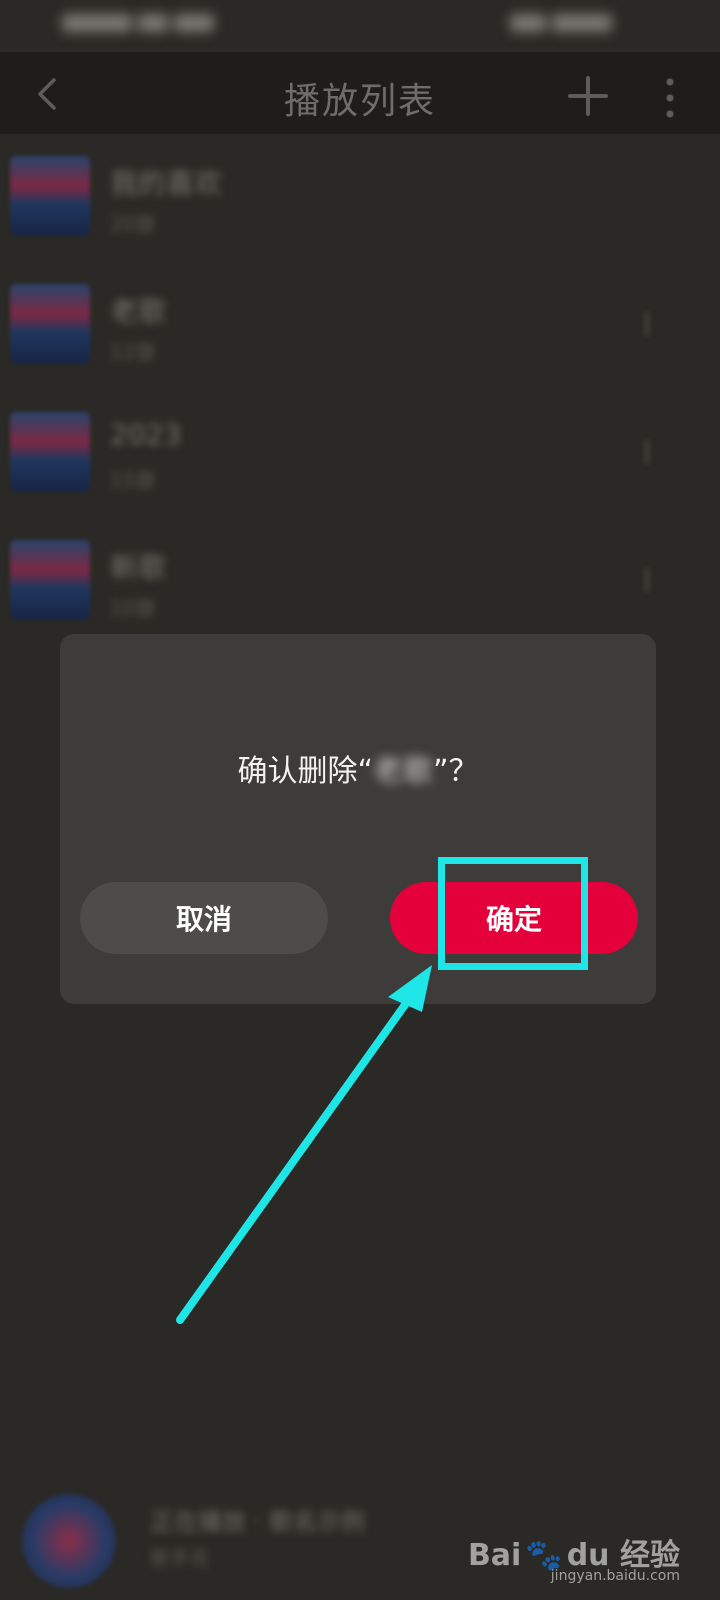 The height and width of the screenshot is (1600, 720). Describe the element at coordinates (585, 25) in the screenshot. I see `status-icons` at that location.